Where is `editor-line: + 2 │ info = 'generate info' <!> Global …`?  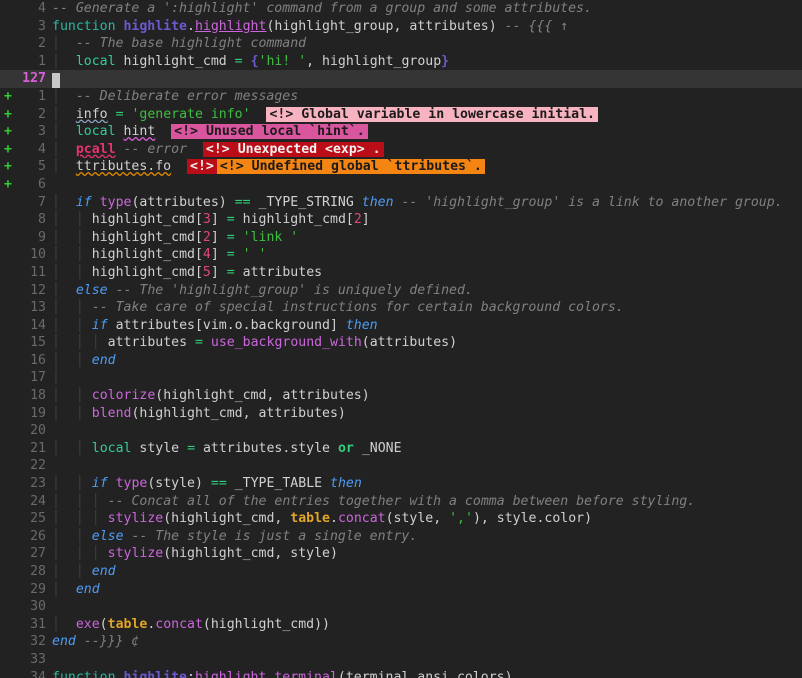 editor-line: + 2 │ info = 'generate info' <!> Global … is located at coordinates (401, 115).